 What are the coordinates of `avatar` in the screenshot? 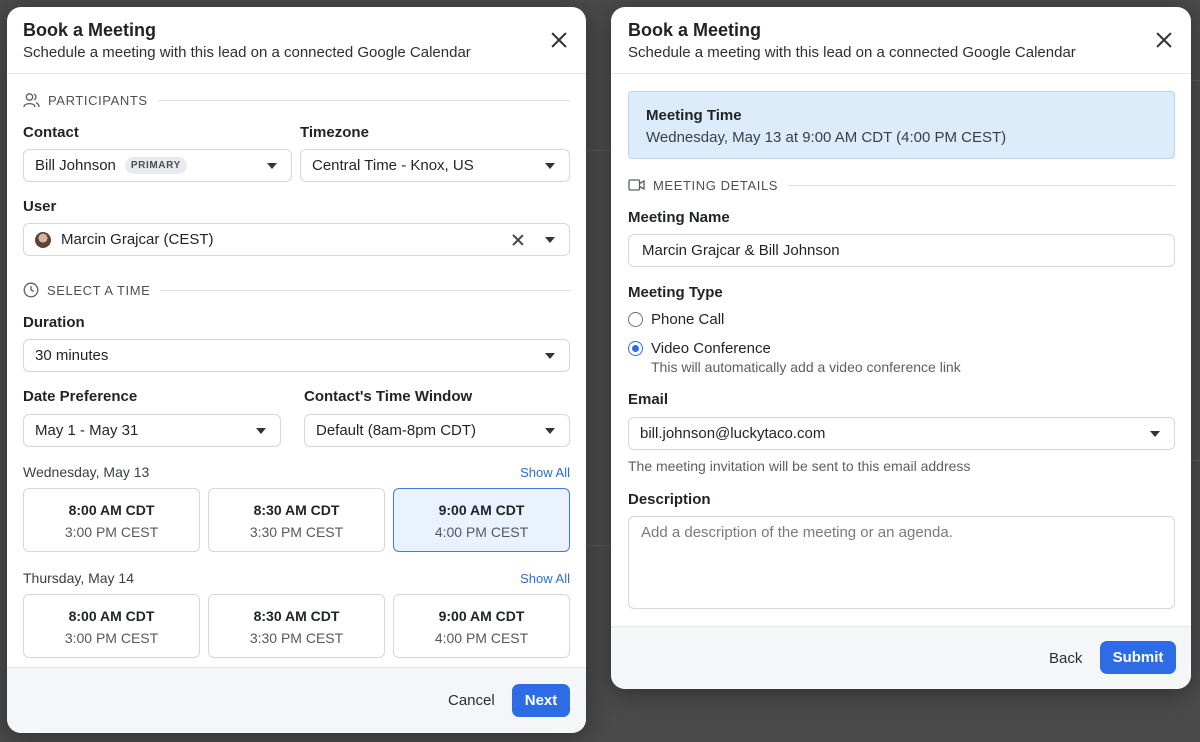 It's located at (43, 239).